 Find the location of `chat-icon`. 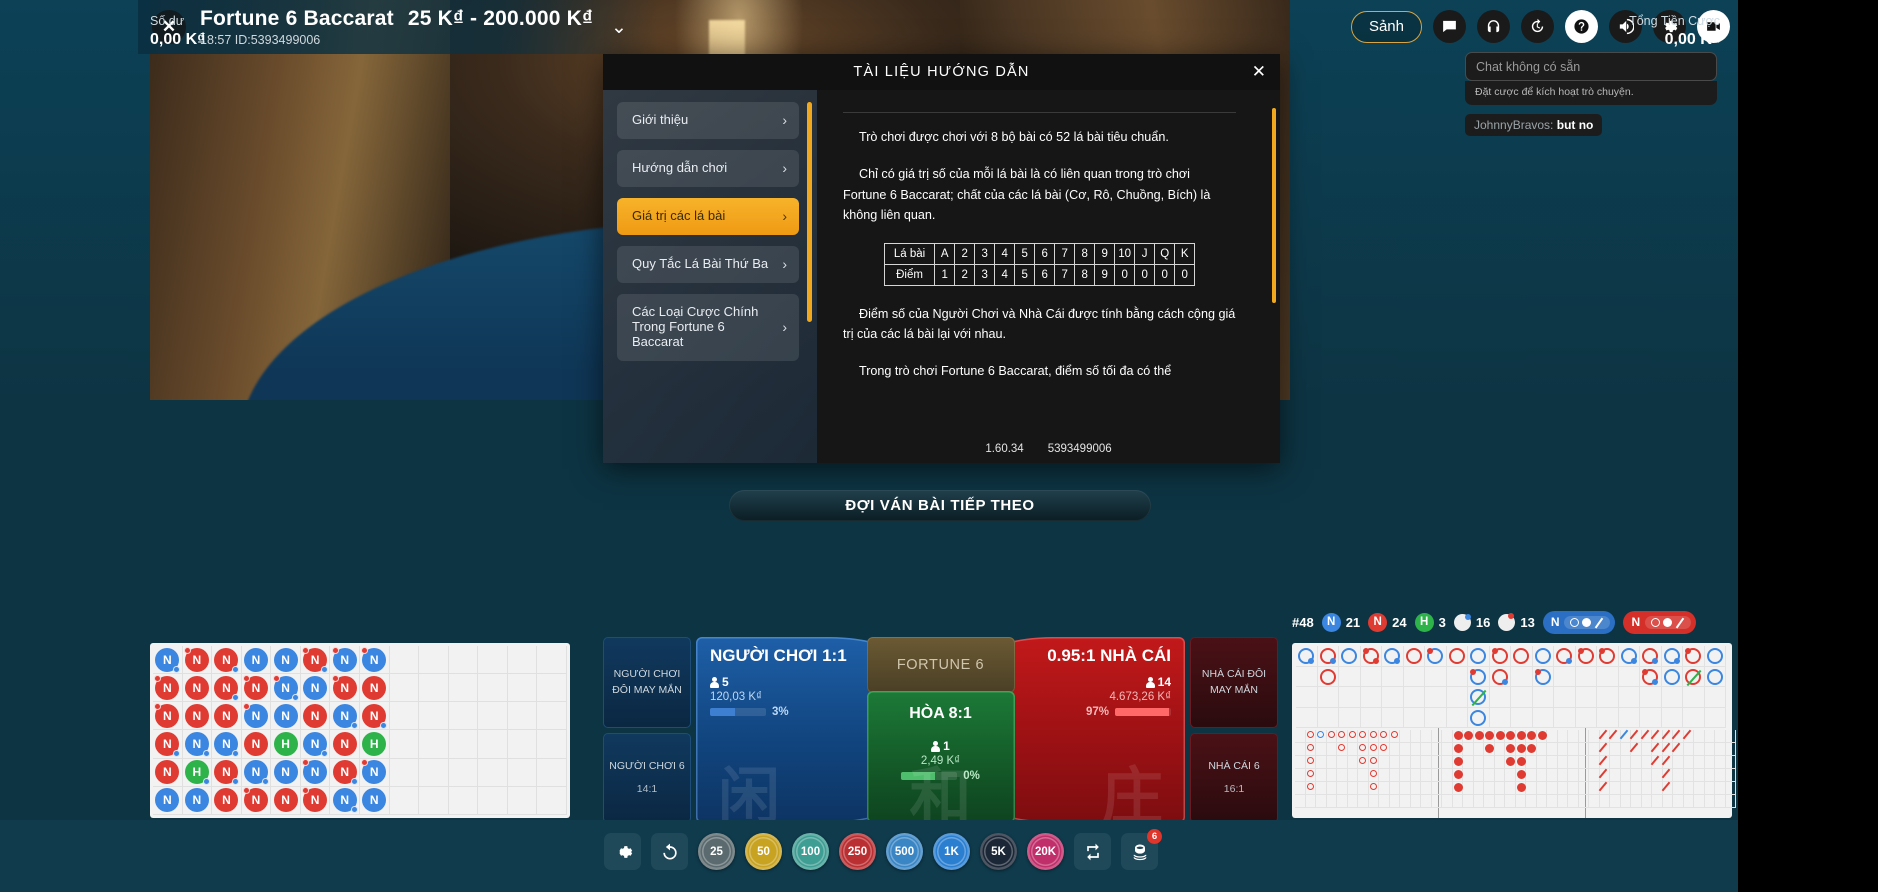

chat-icon is located at coordinates (1449, 26).